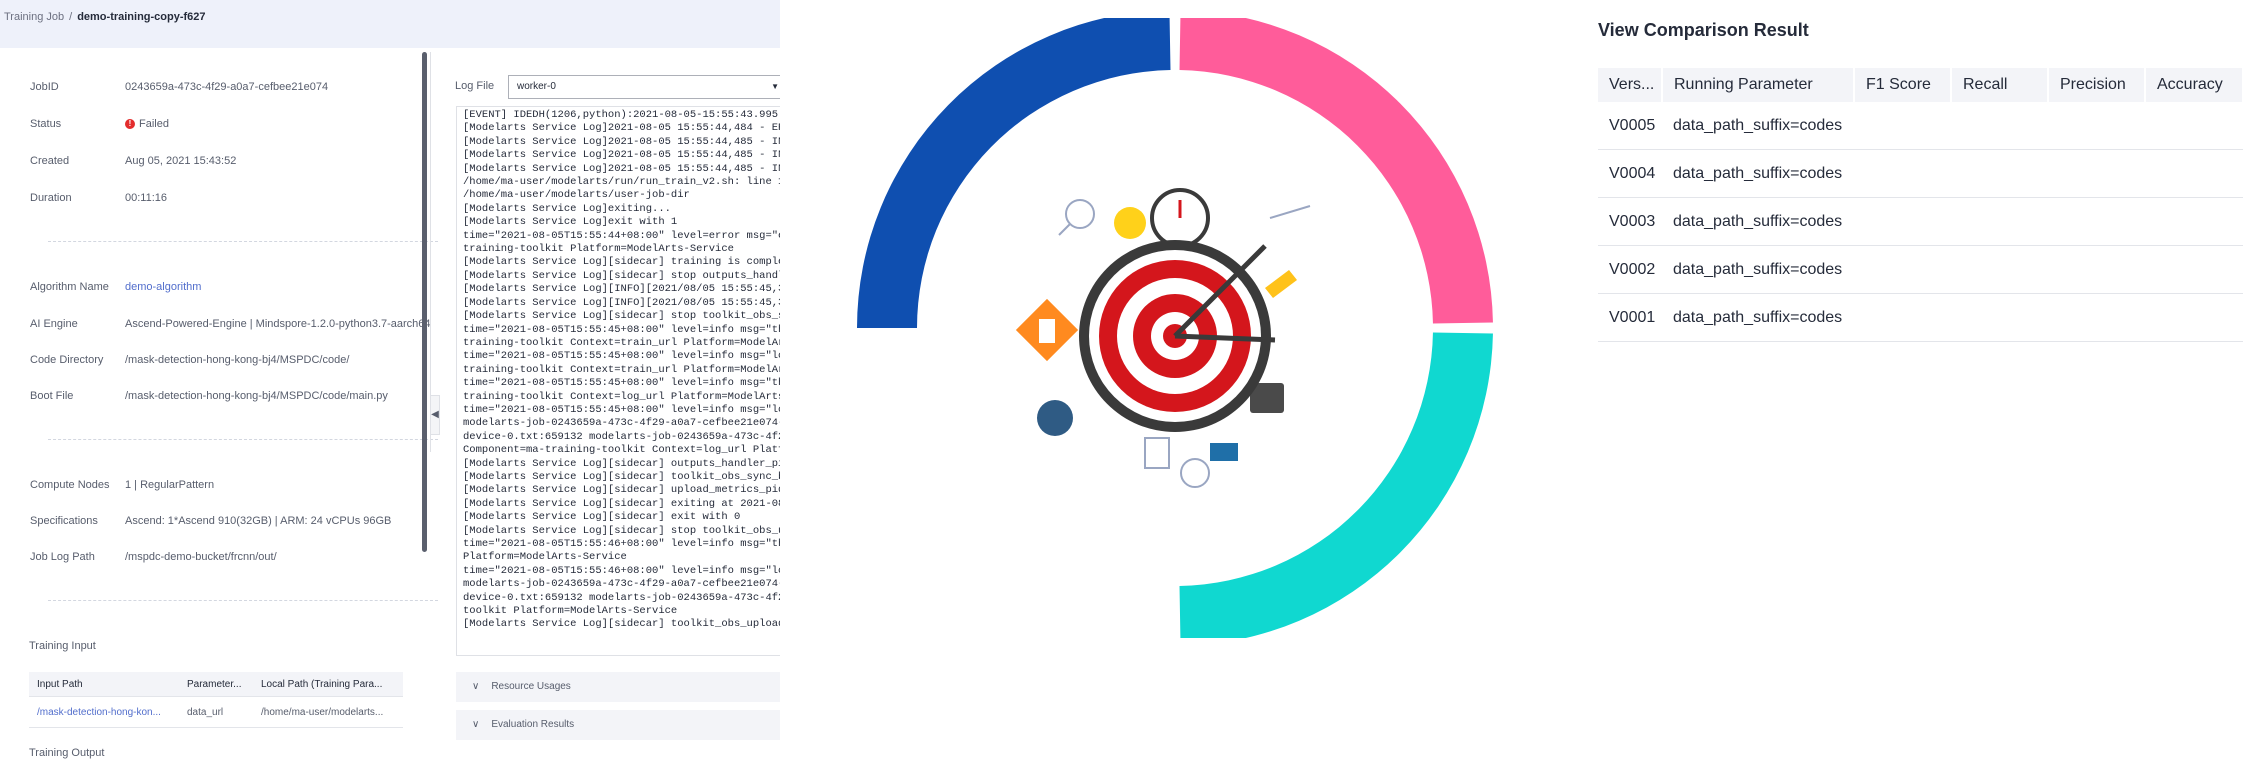  Describe the element at coordinates (1630, 221) in the screenshot. I see `version-cell: V0003` at that location.